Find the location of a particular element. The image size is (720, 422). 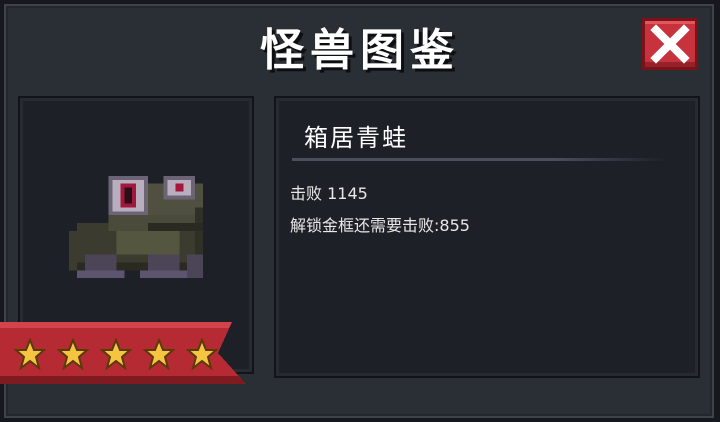

close-button is located at coordinates (670, 44).